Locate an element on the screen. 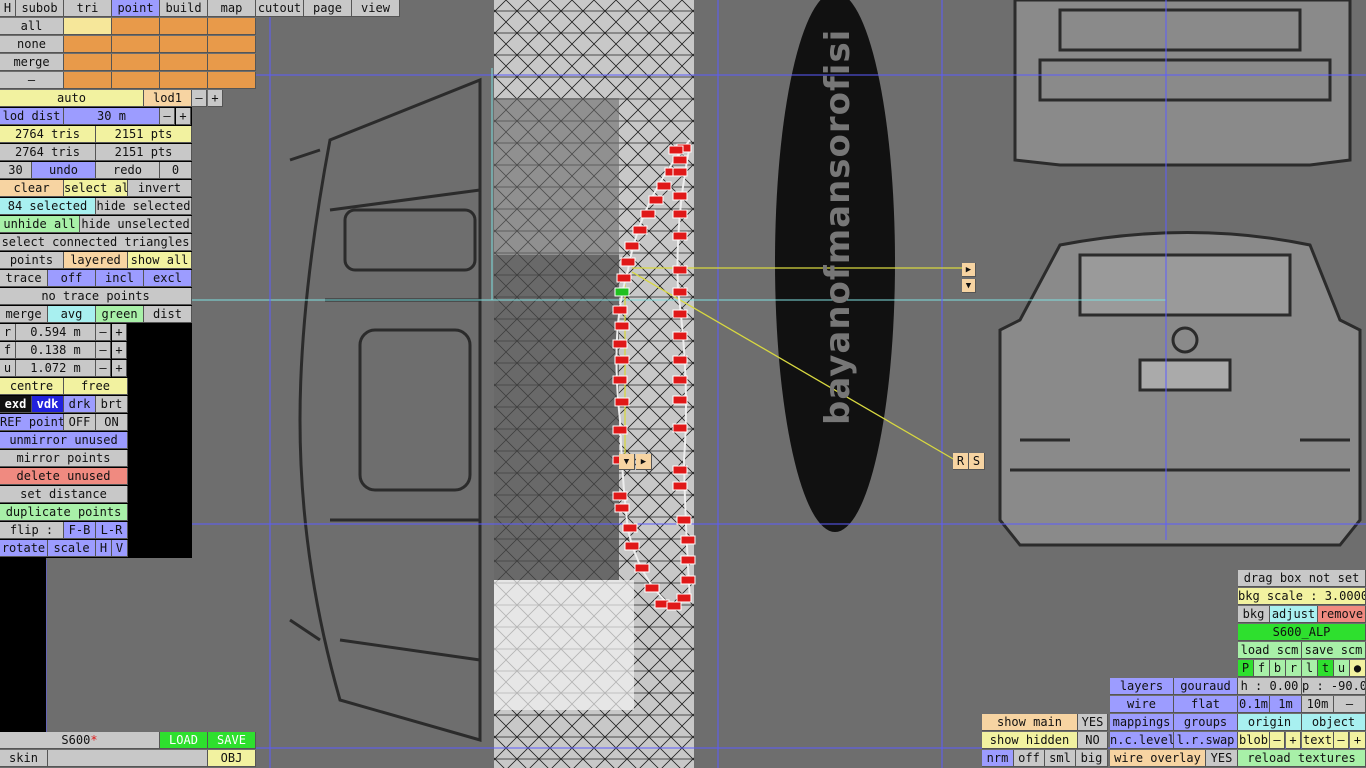 This screenshot has width=1366, height=768. select-dash-button: – is located at coordinates (32, 80).